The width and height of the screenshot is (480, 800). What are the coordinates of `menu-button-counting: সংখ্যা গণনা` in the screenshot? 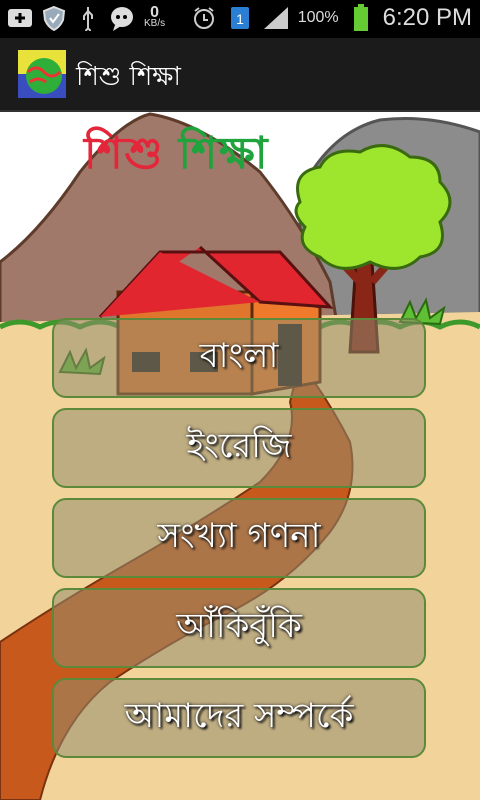 It's located at (239, 538).